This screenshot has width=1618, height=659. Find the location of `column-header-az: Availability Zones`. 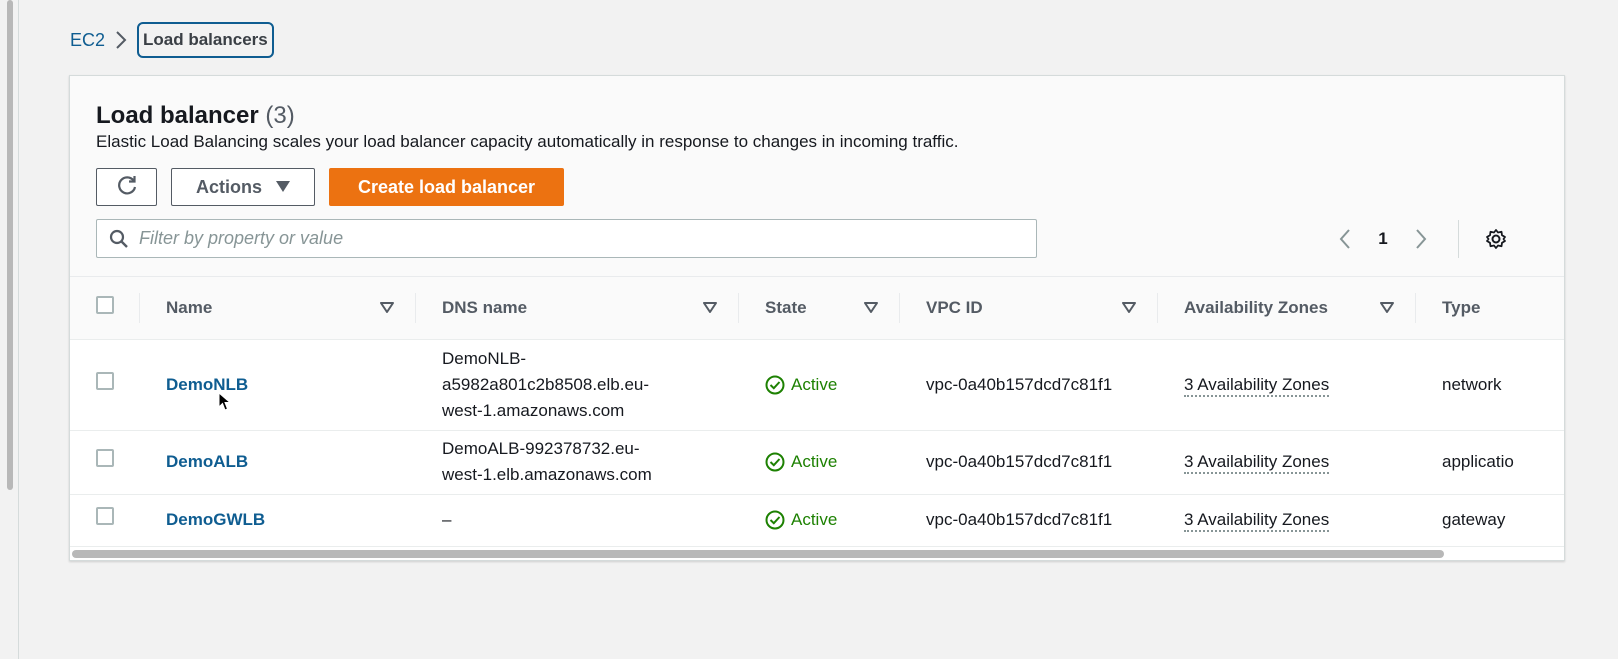

column-header-az: Availability Zones is located at coordinates (1287, 308).